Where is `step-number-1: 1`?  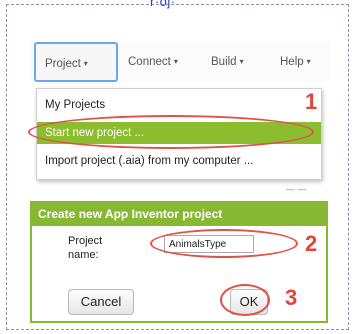
step-number-1: 1 is located at coordinates (311, 101).